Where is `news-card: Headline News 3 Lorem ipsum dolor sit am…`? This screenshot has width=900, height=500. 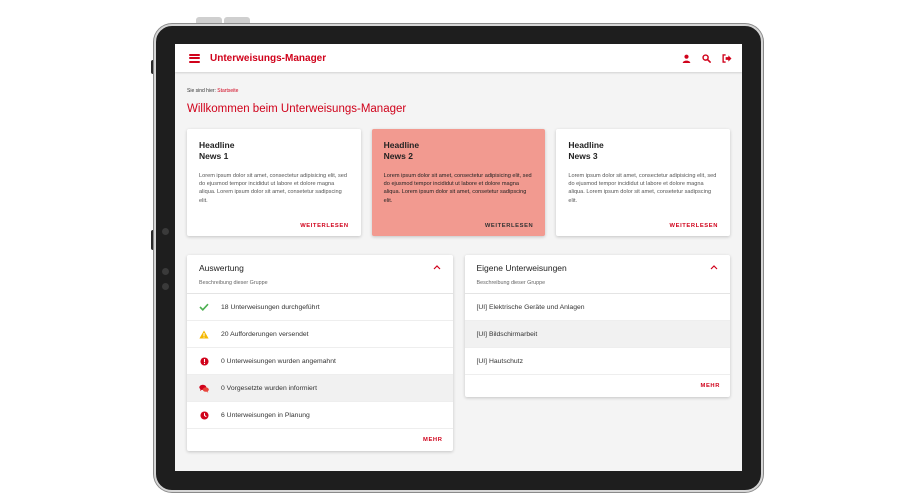 news-card: Headline News 3 Lorem ipsum dolor sit am… is located at coordinates (643, 182).